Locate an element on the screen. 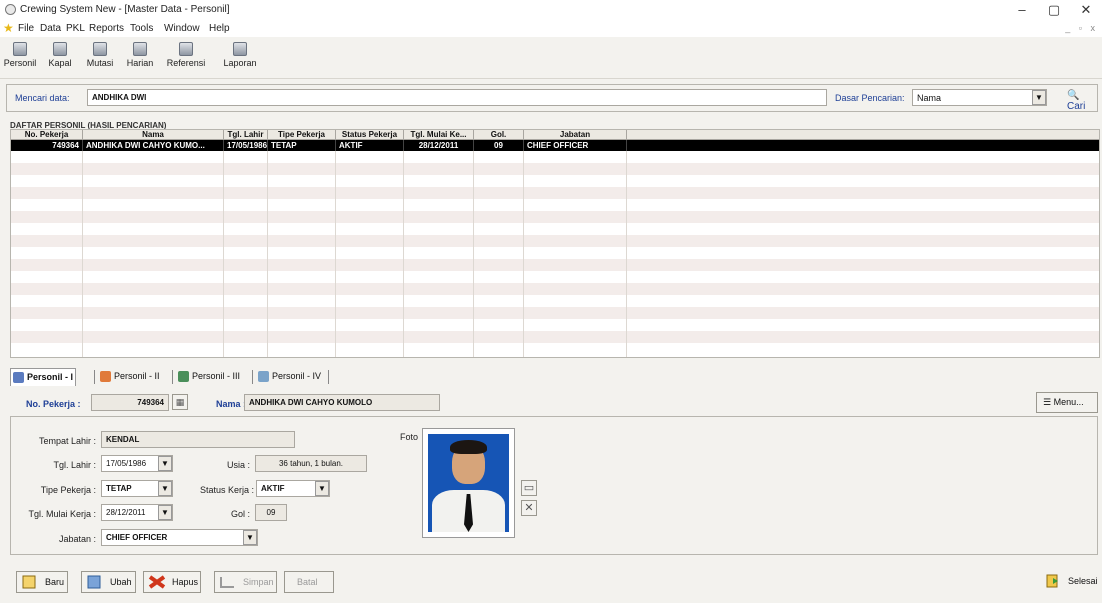 This screenshot has height=603, width=1102. toolbar-personil-button: Personil is located at coordinates (20, 58).